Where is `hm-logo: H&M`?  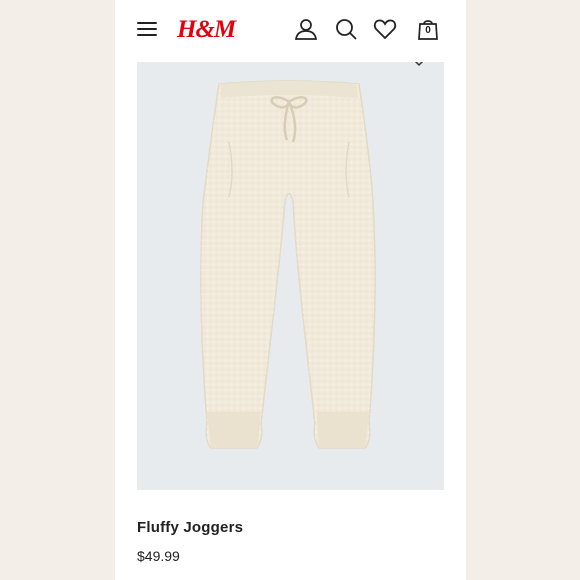
hm-logo: H&M is located at coordinates (206, 30).